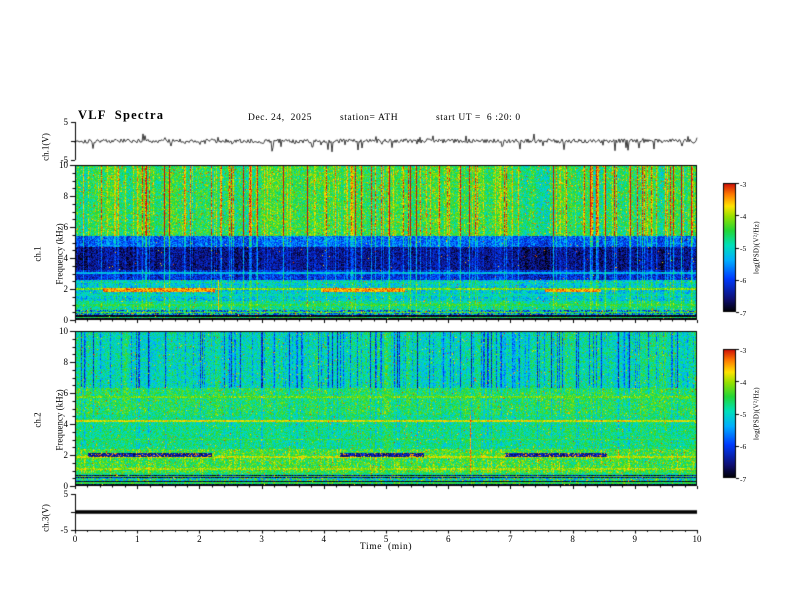 This screenshot has width=792, height=612. What do you see at coordinates (743, 248) in the screenshot?
I see `colorbar1-tick--5: -5` at bounding box center [743, 248].